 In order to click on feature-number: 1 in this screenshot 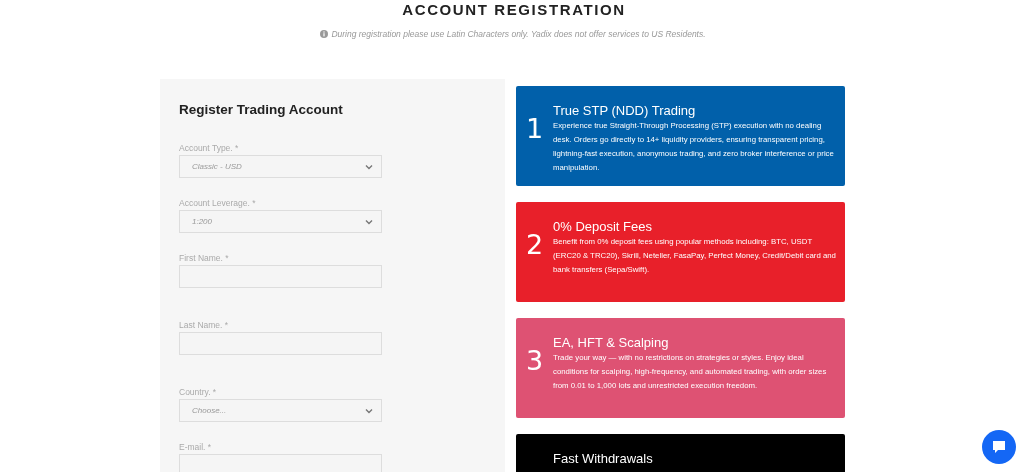, I will do `click(535, 129)`.